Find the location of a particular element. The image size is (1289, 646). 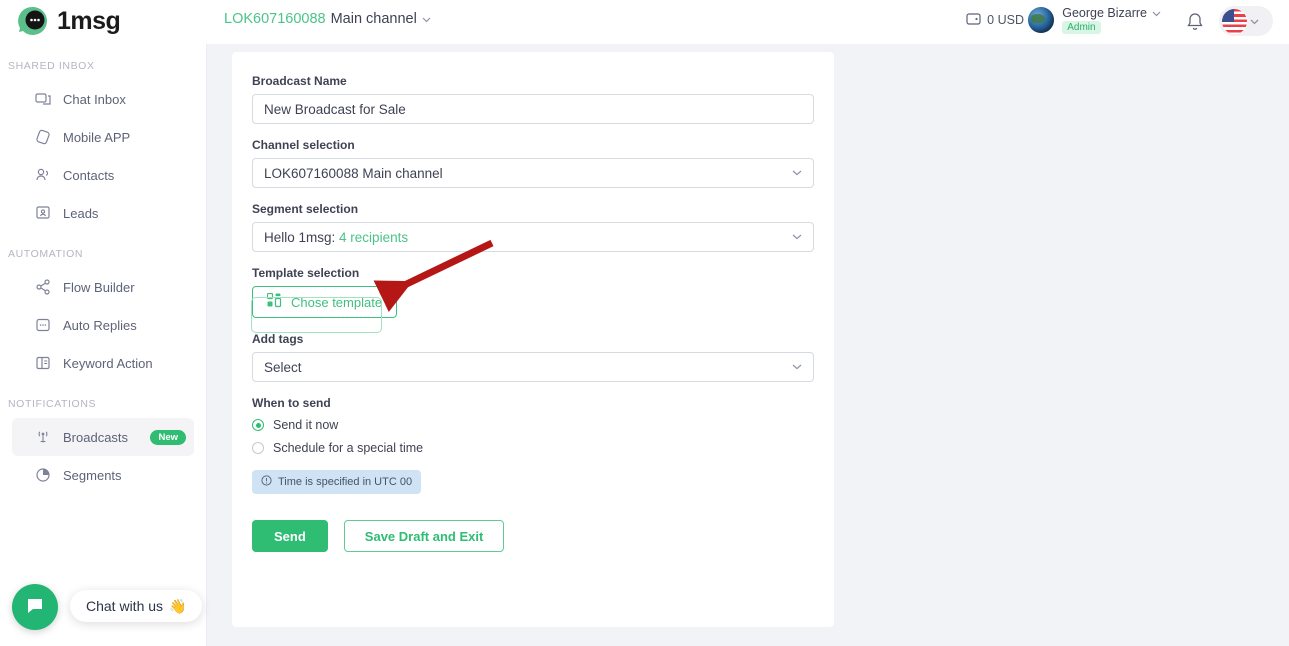

channel-selection-value: LOK607160088 Main channel is located at coordinates (353, 173).